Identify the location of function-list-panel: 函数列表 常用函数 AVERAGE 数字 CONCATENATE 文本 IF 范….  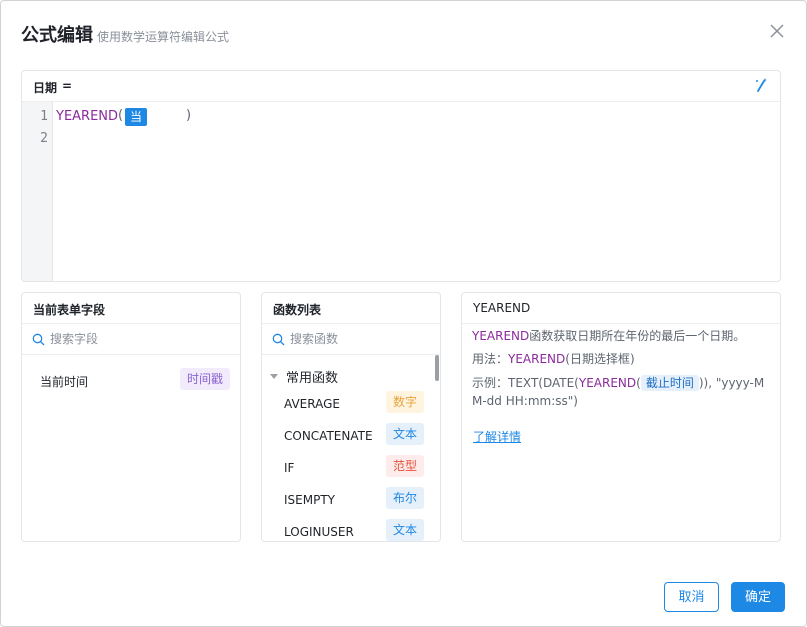
(351, 417).